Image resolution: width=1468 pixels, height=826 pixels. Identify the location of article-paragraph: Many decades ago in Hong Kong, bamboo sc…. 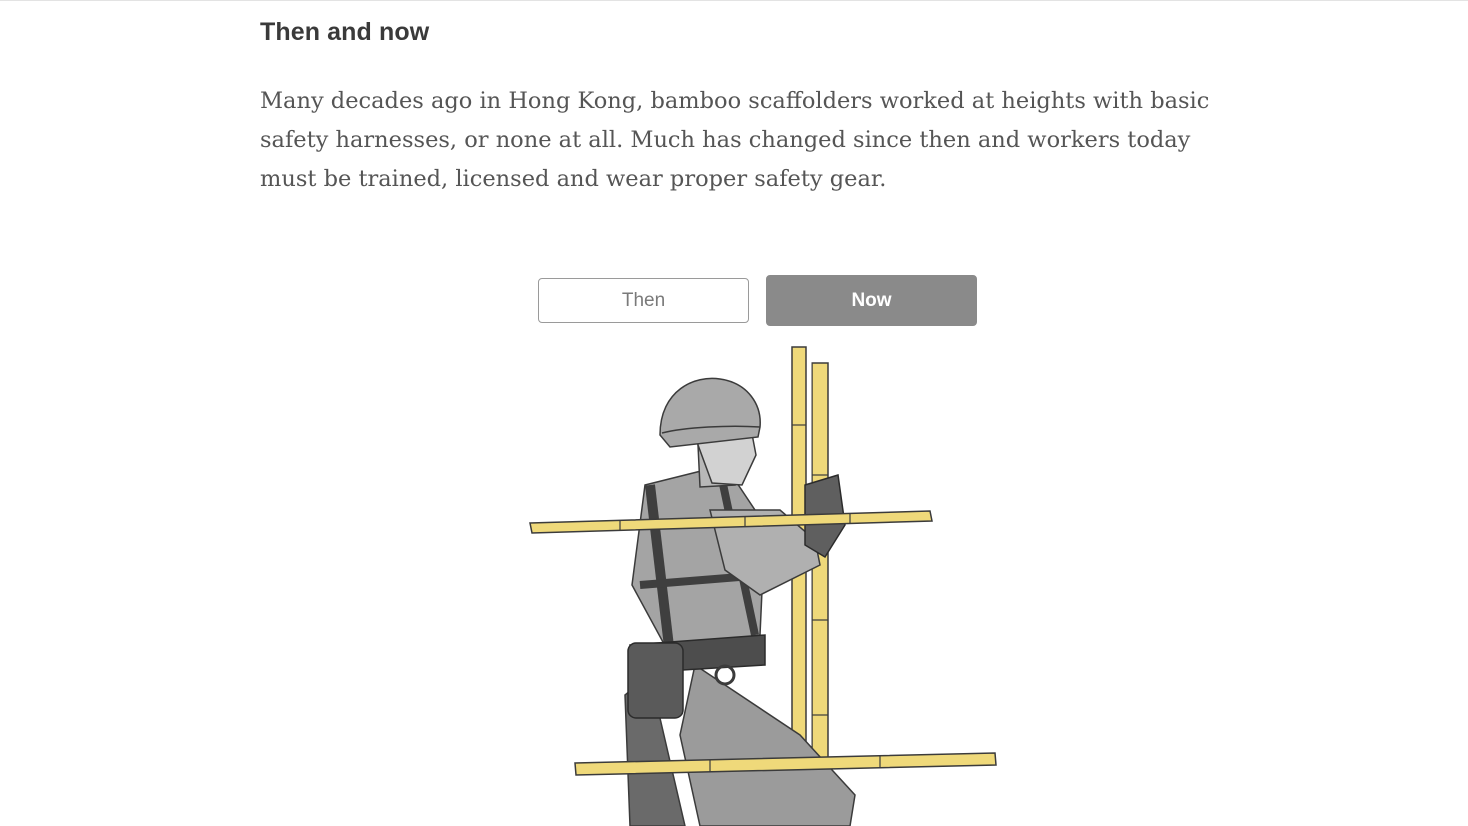
(735, 140).